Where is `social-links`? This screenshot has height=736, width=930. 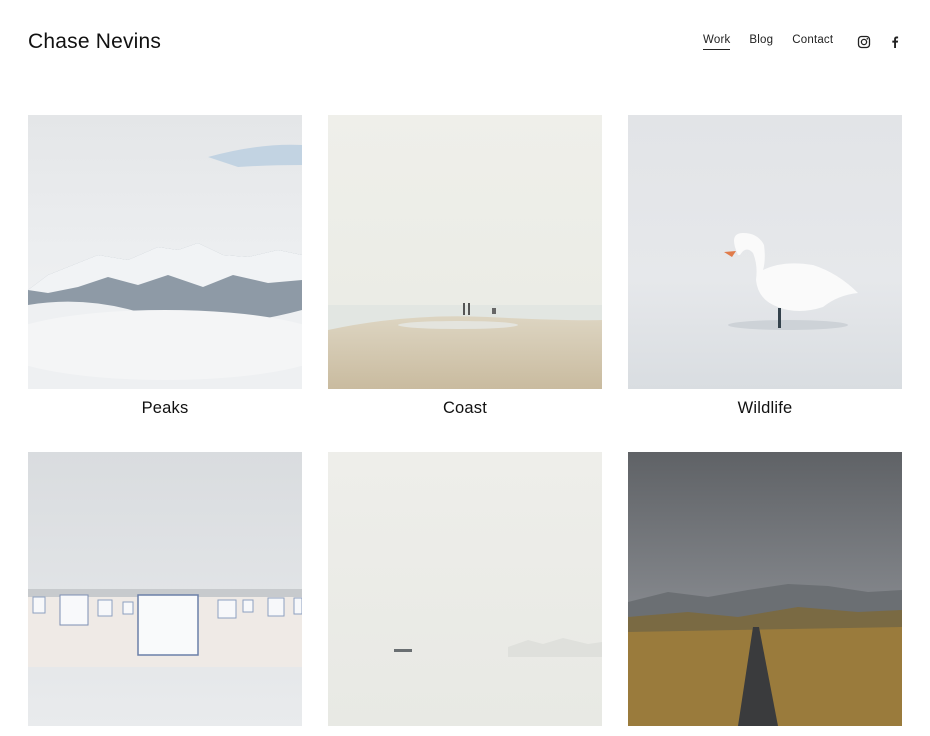
social-links is located at coordinates (879, 42).